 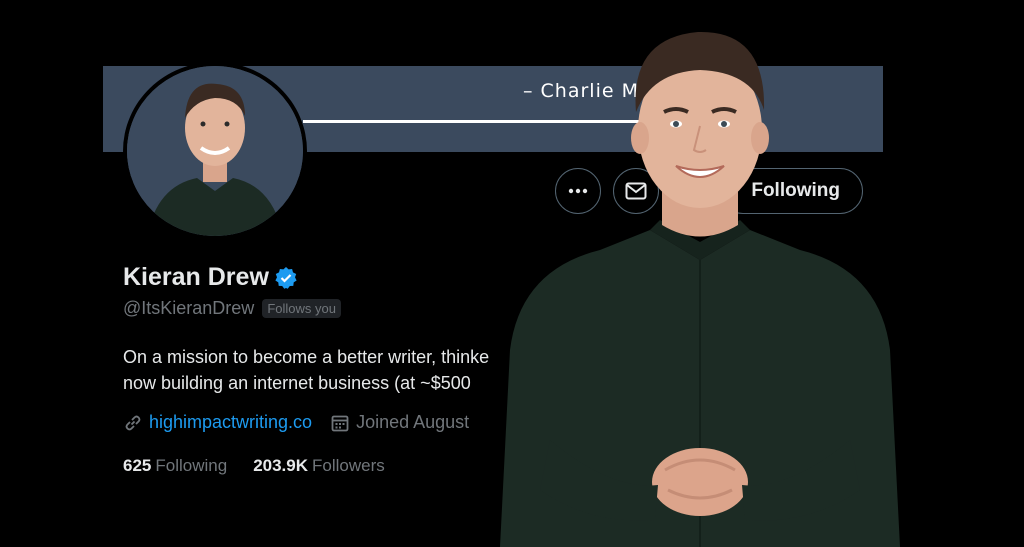 I want to click on avatar, so click(x=215, y=151).